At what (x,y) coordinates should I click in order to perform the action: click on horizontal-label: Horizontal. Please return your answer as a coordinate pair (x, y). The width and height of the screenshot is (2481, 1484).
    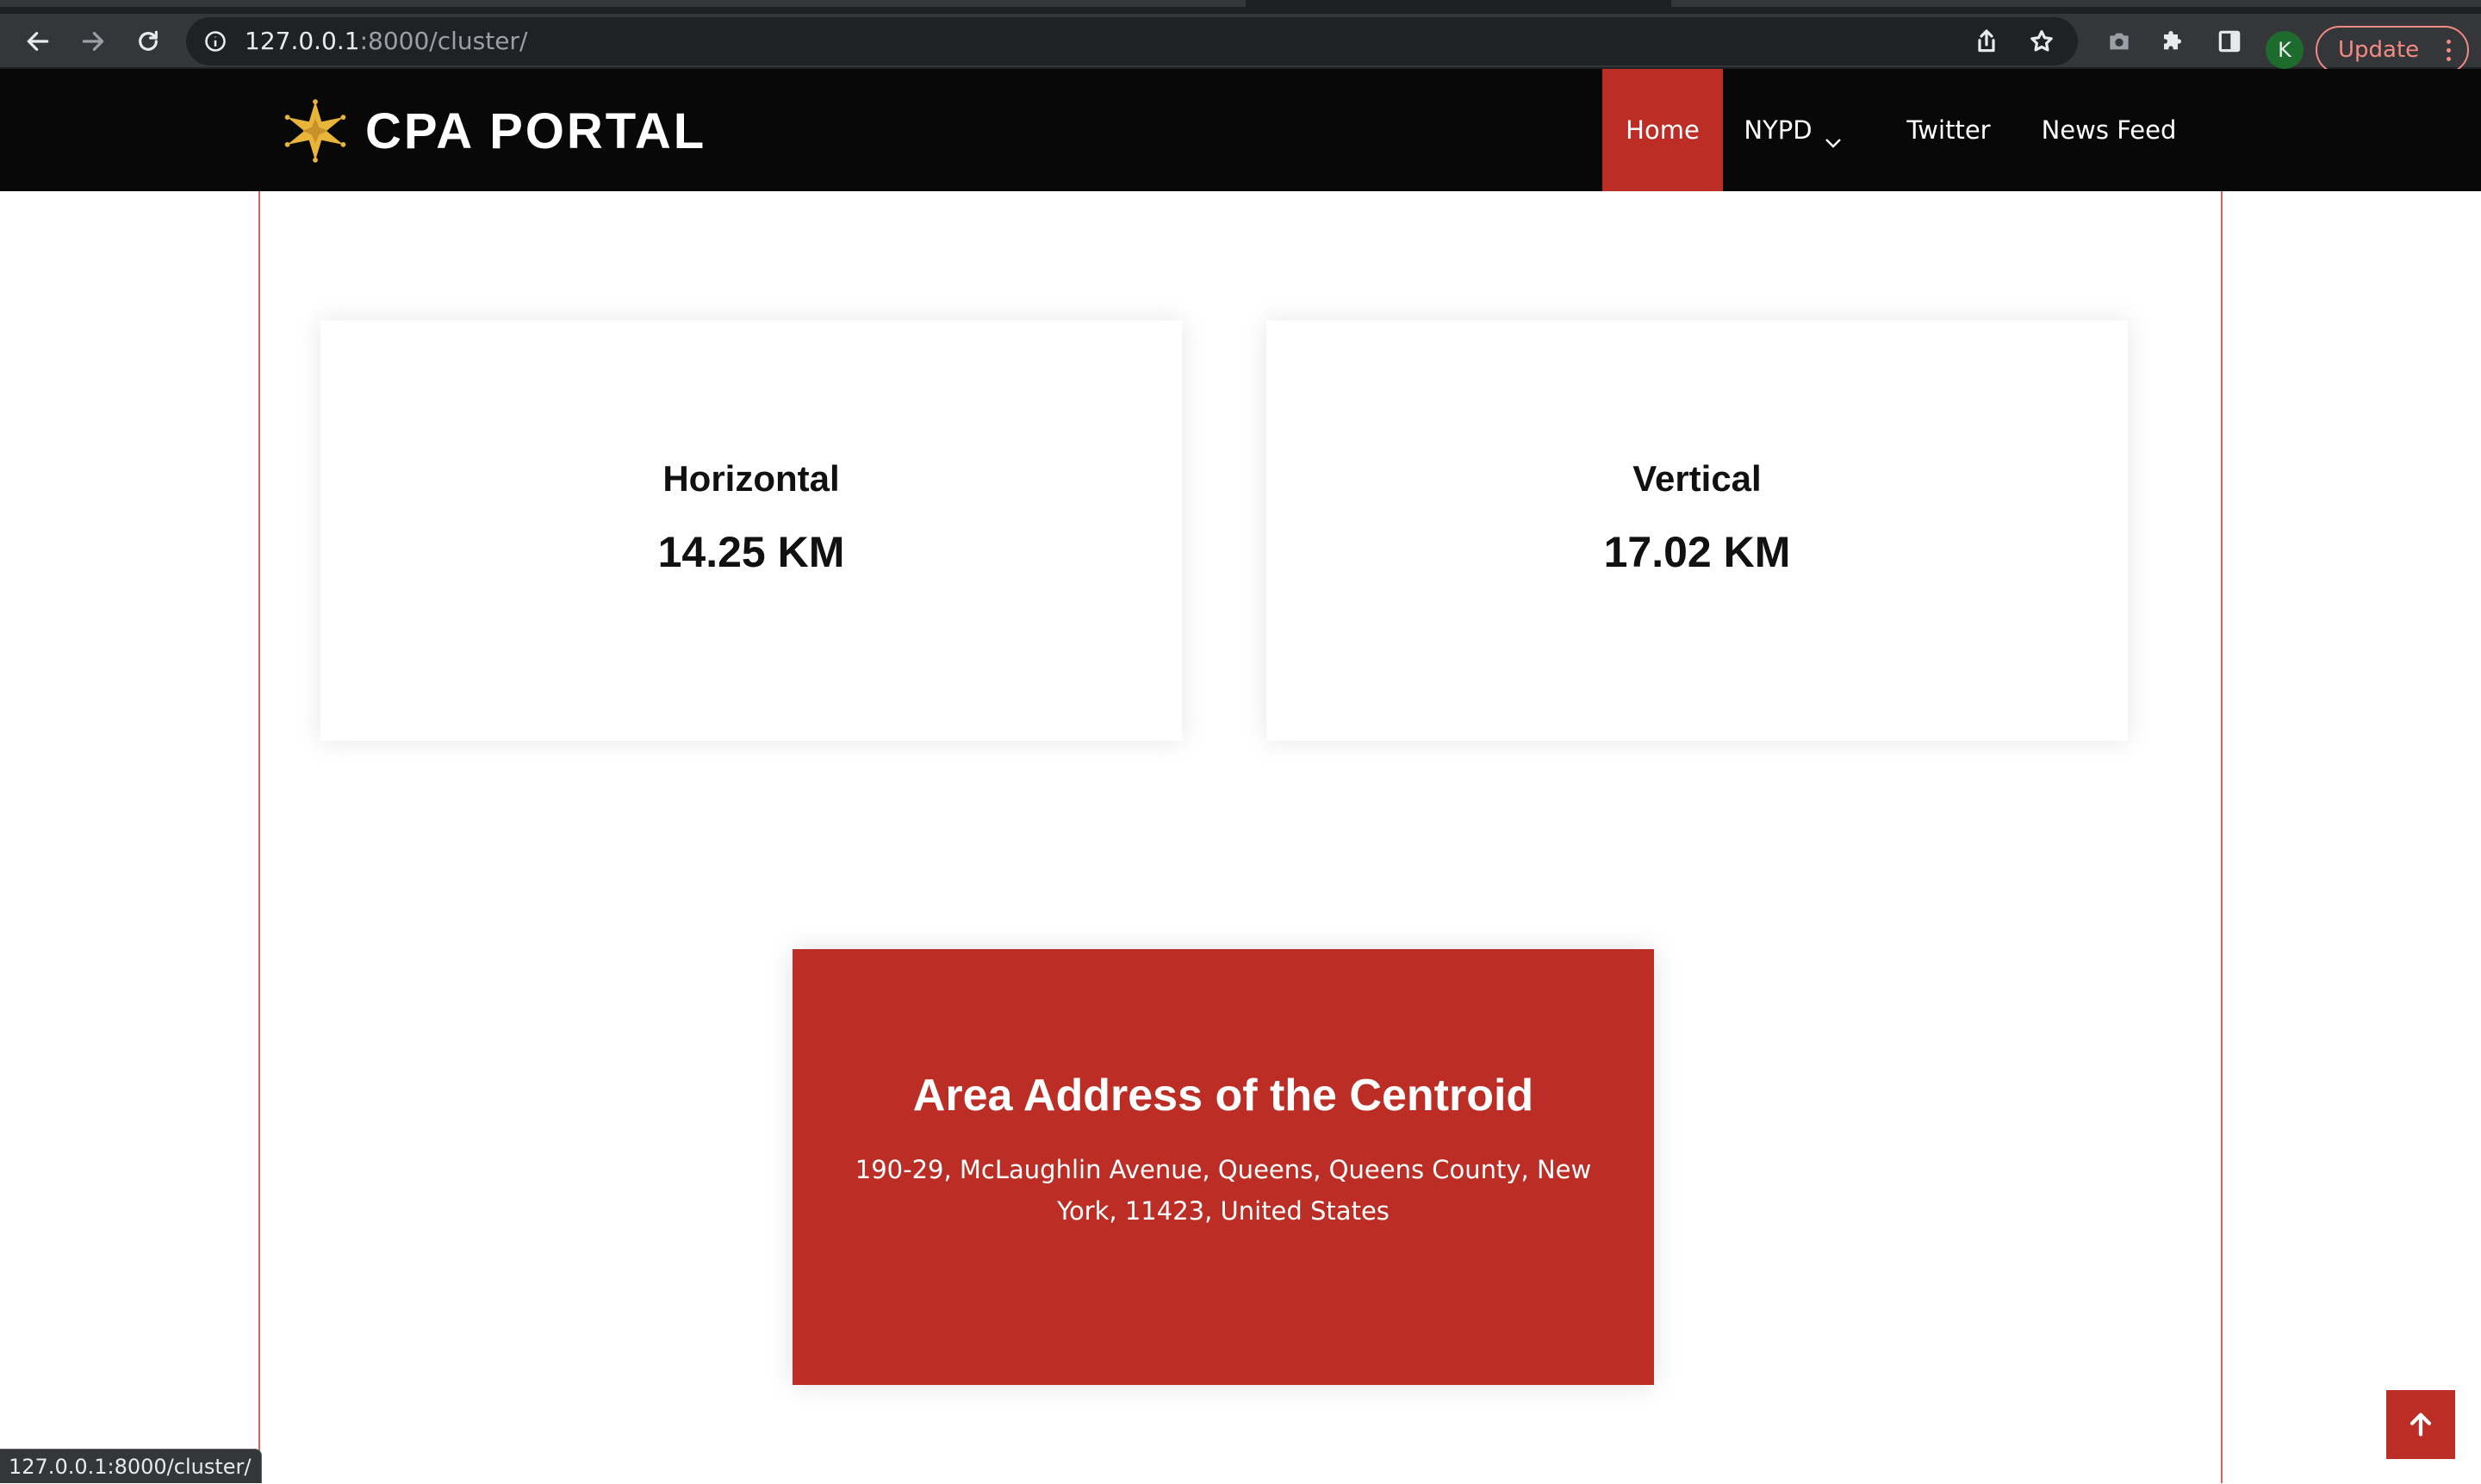
    Looking at the image, I should click on (751, 478).